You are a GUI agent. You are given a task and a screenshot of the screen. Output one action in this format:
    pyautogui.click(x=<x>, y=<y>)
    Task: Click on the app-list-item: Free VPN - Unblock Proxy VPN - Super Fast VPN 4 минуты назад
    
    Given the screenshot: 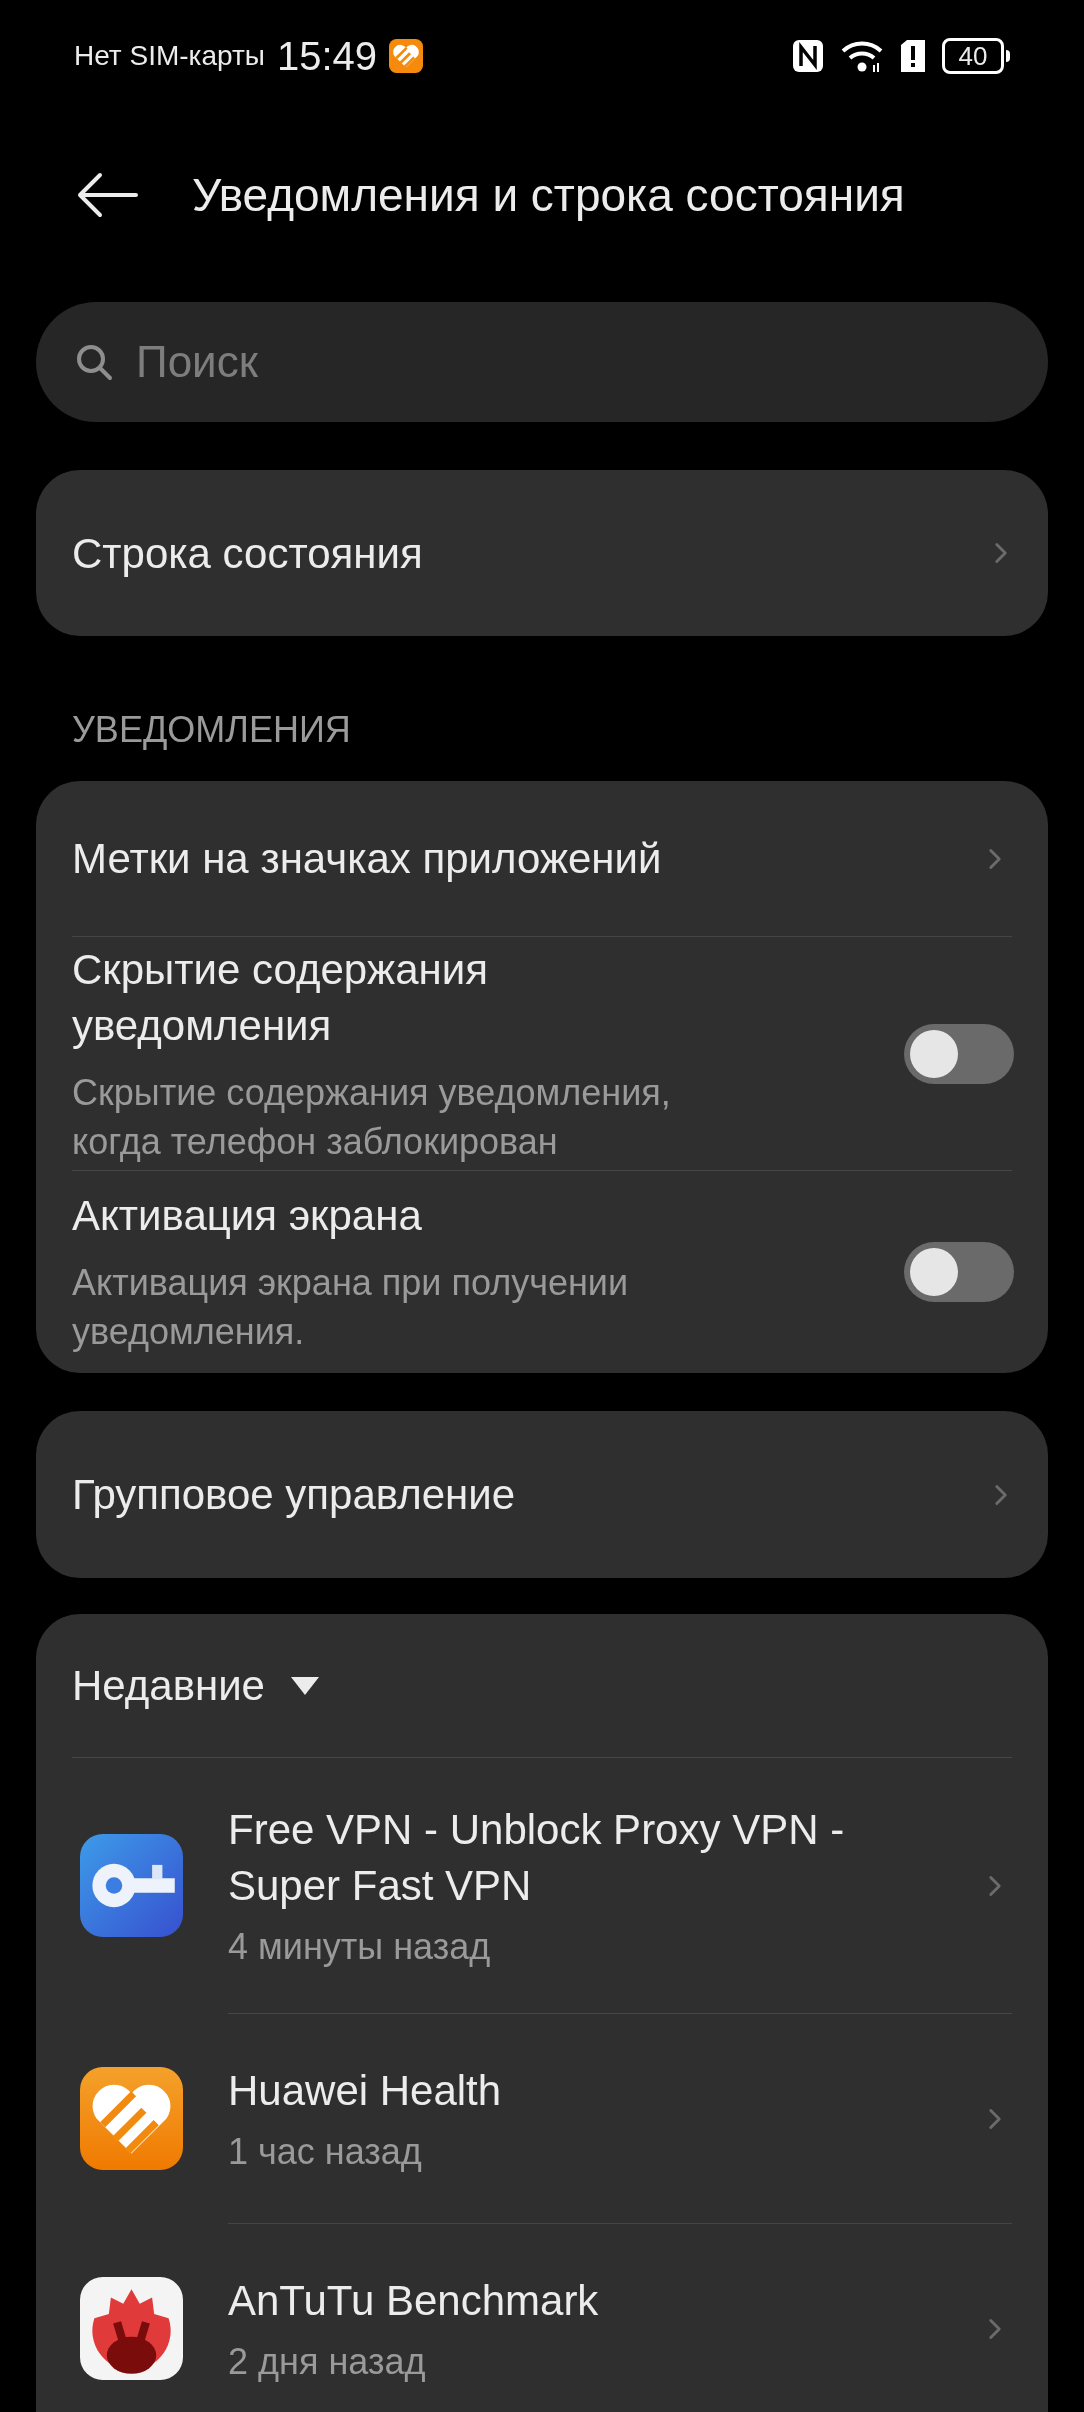 What is the action you would take?
    pyautogui.click(x=542, y=1885)
    